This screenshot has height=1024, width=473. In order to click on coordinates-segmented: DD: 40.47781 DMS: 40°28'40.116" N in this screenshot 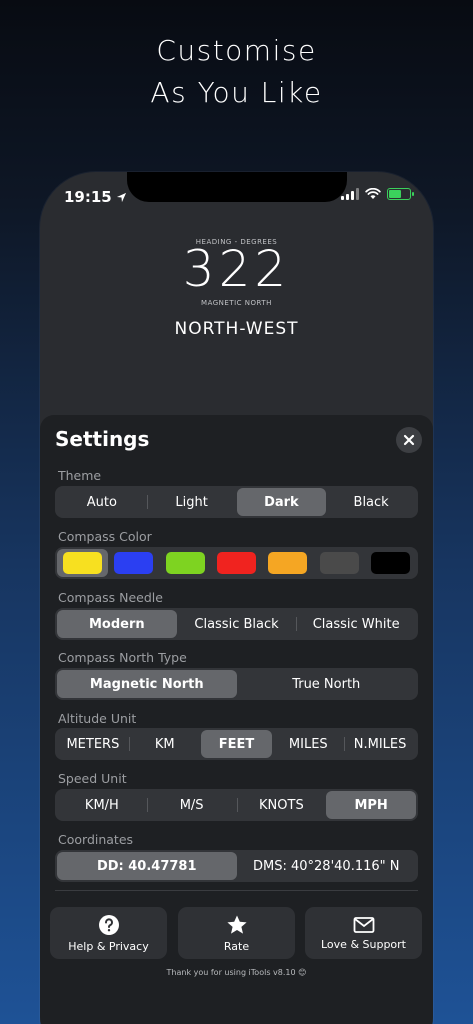, I will do `click(236, 866)`.